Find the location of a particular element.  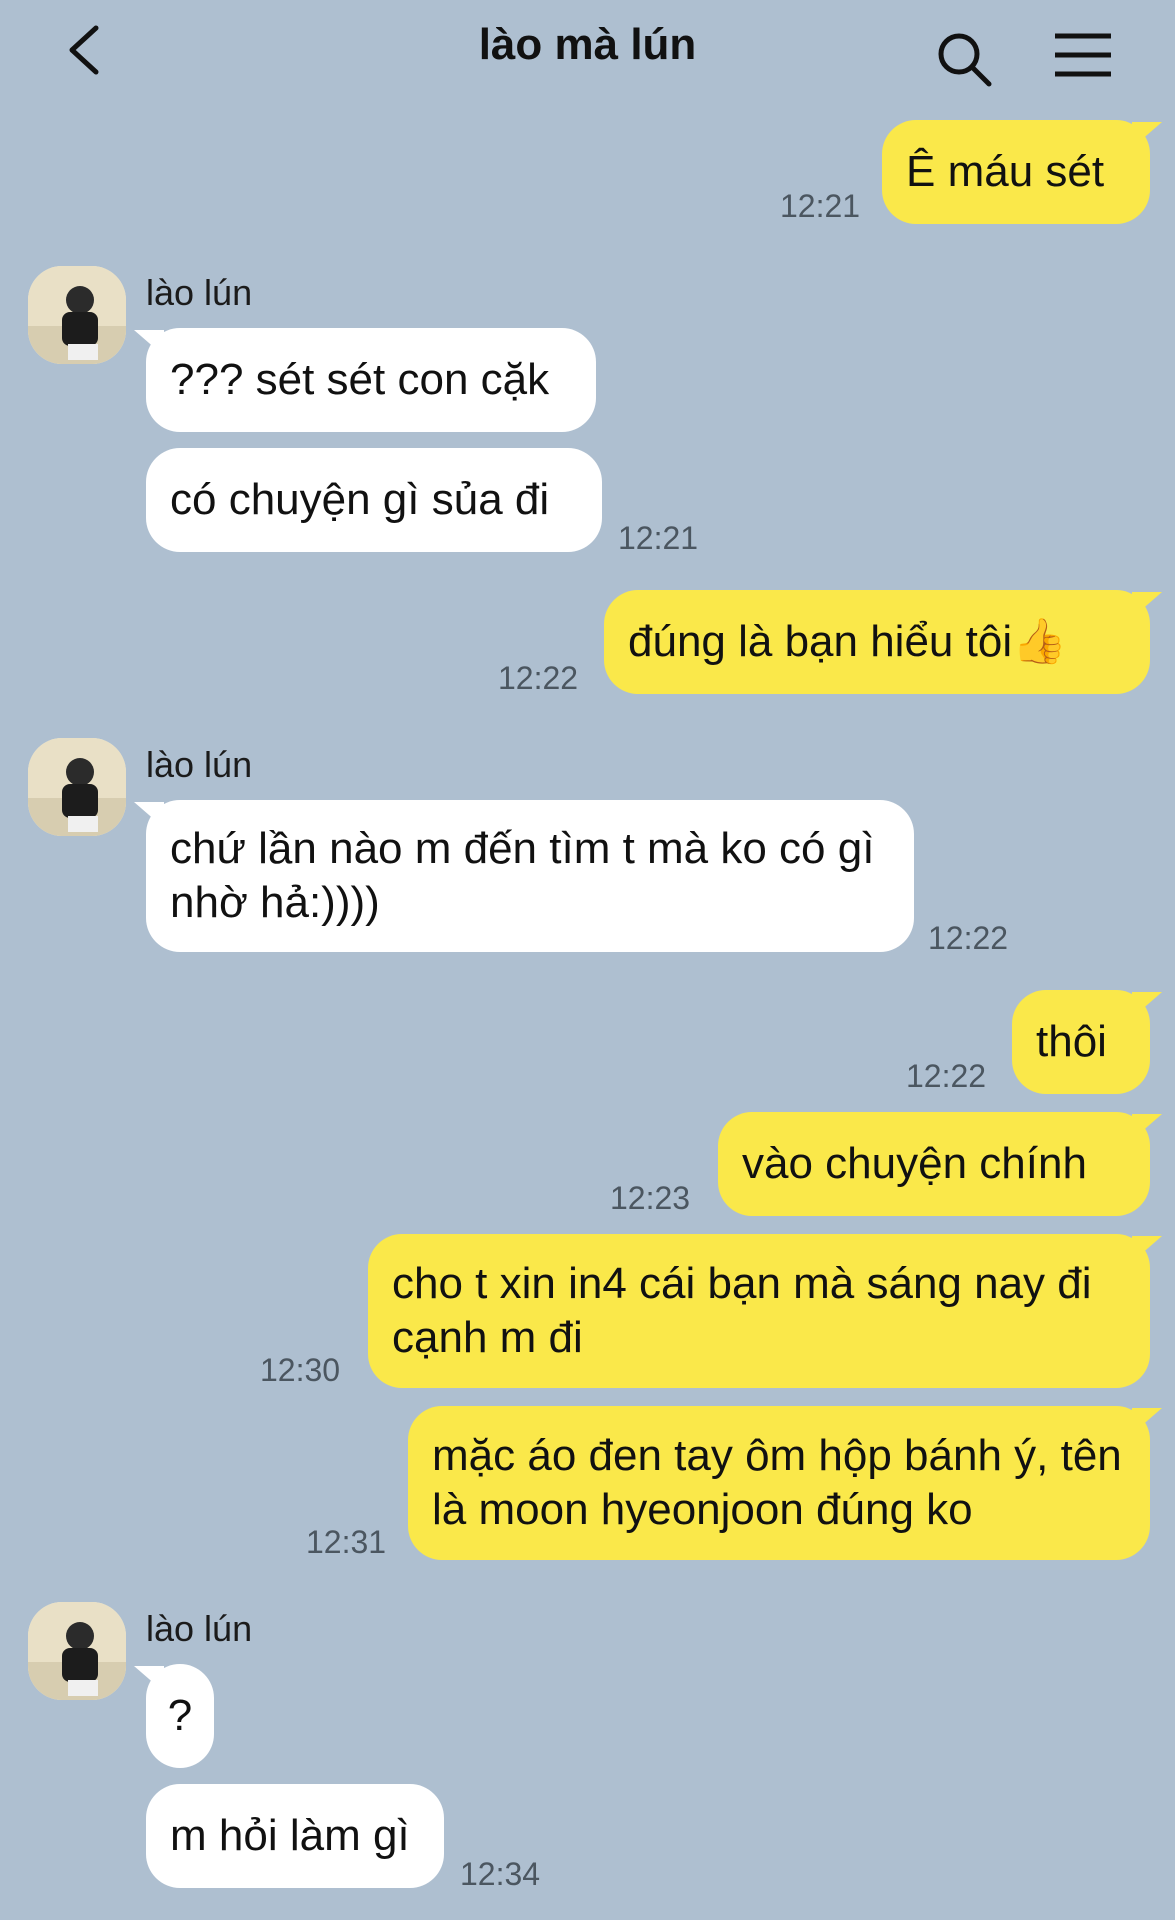

message-time: 12:34 is located at coordinates (500, 1874).